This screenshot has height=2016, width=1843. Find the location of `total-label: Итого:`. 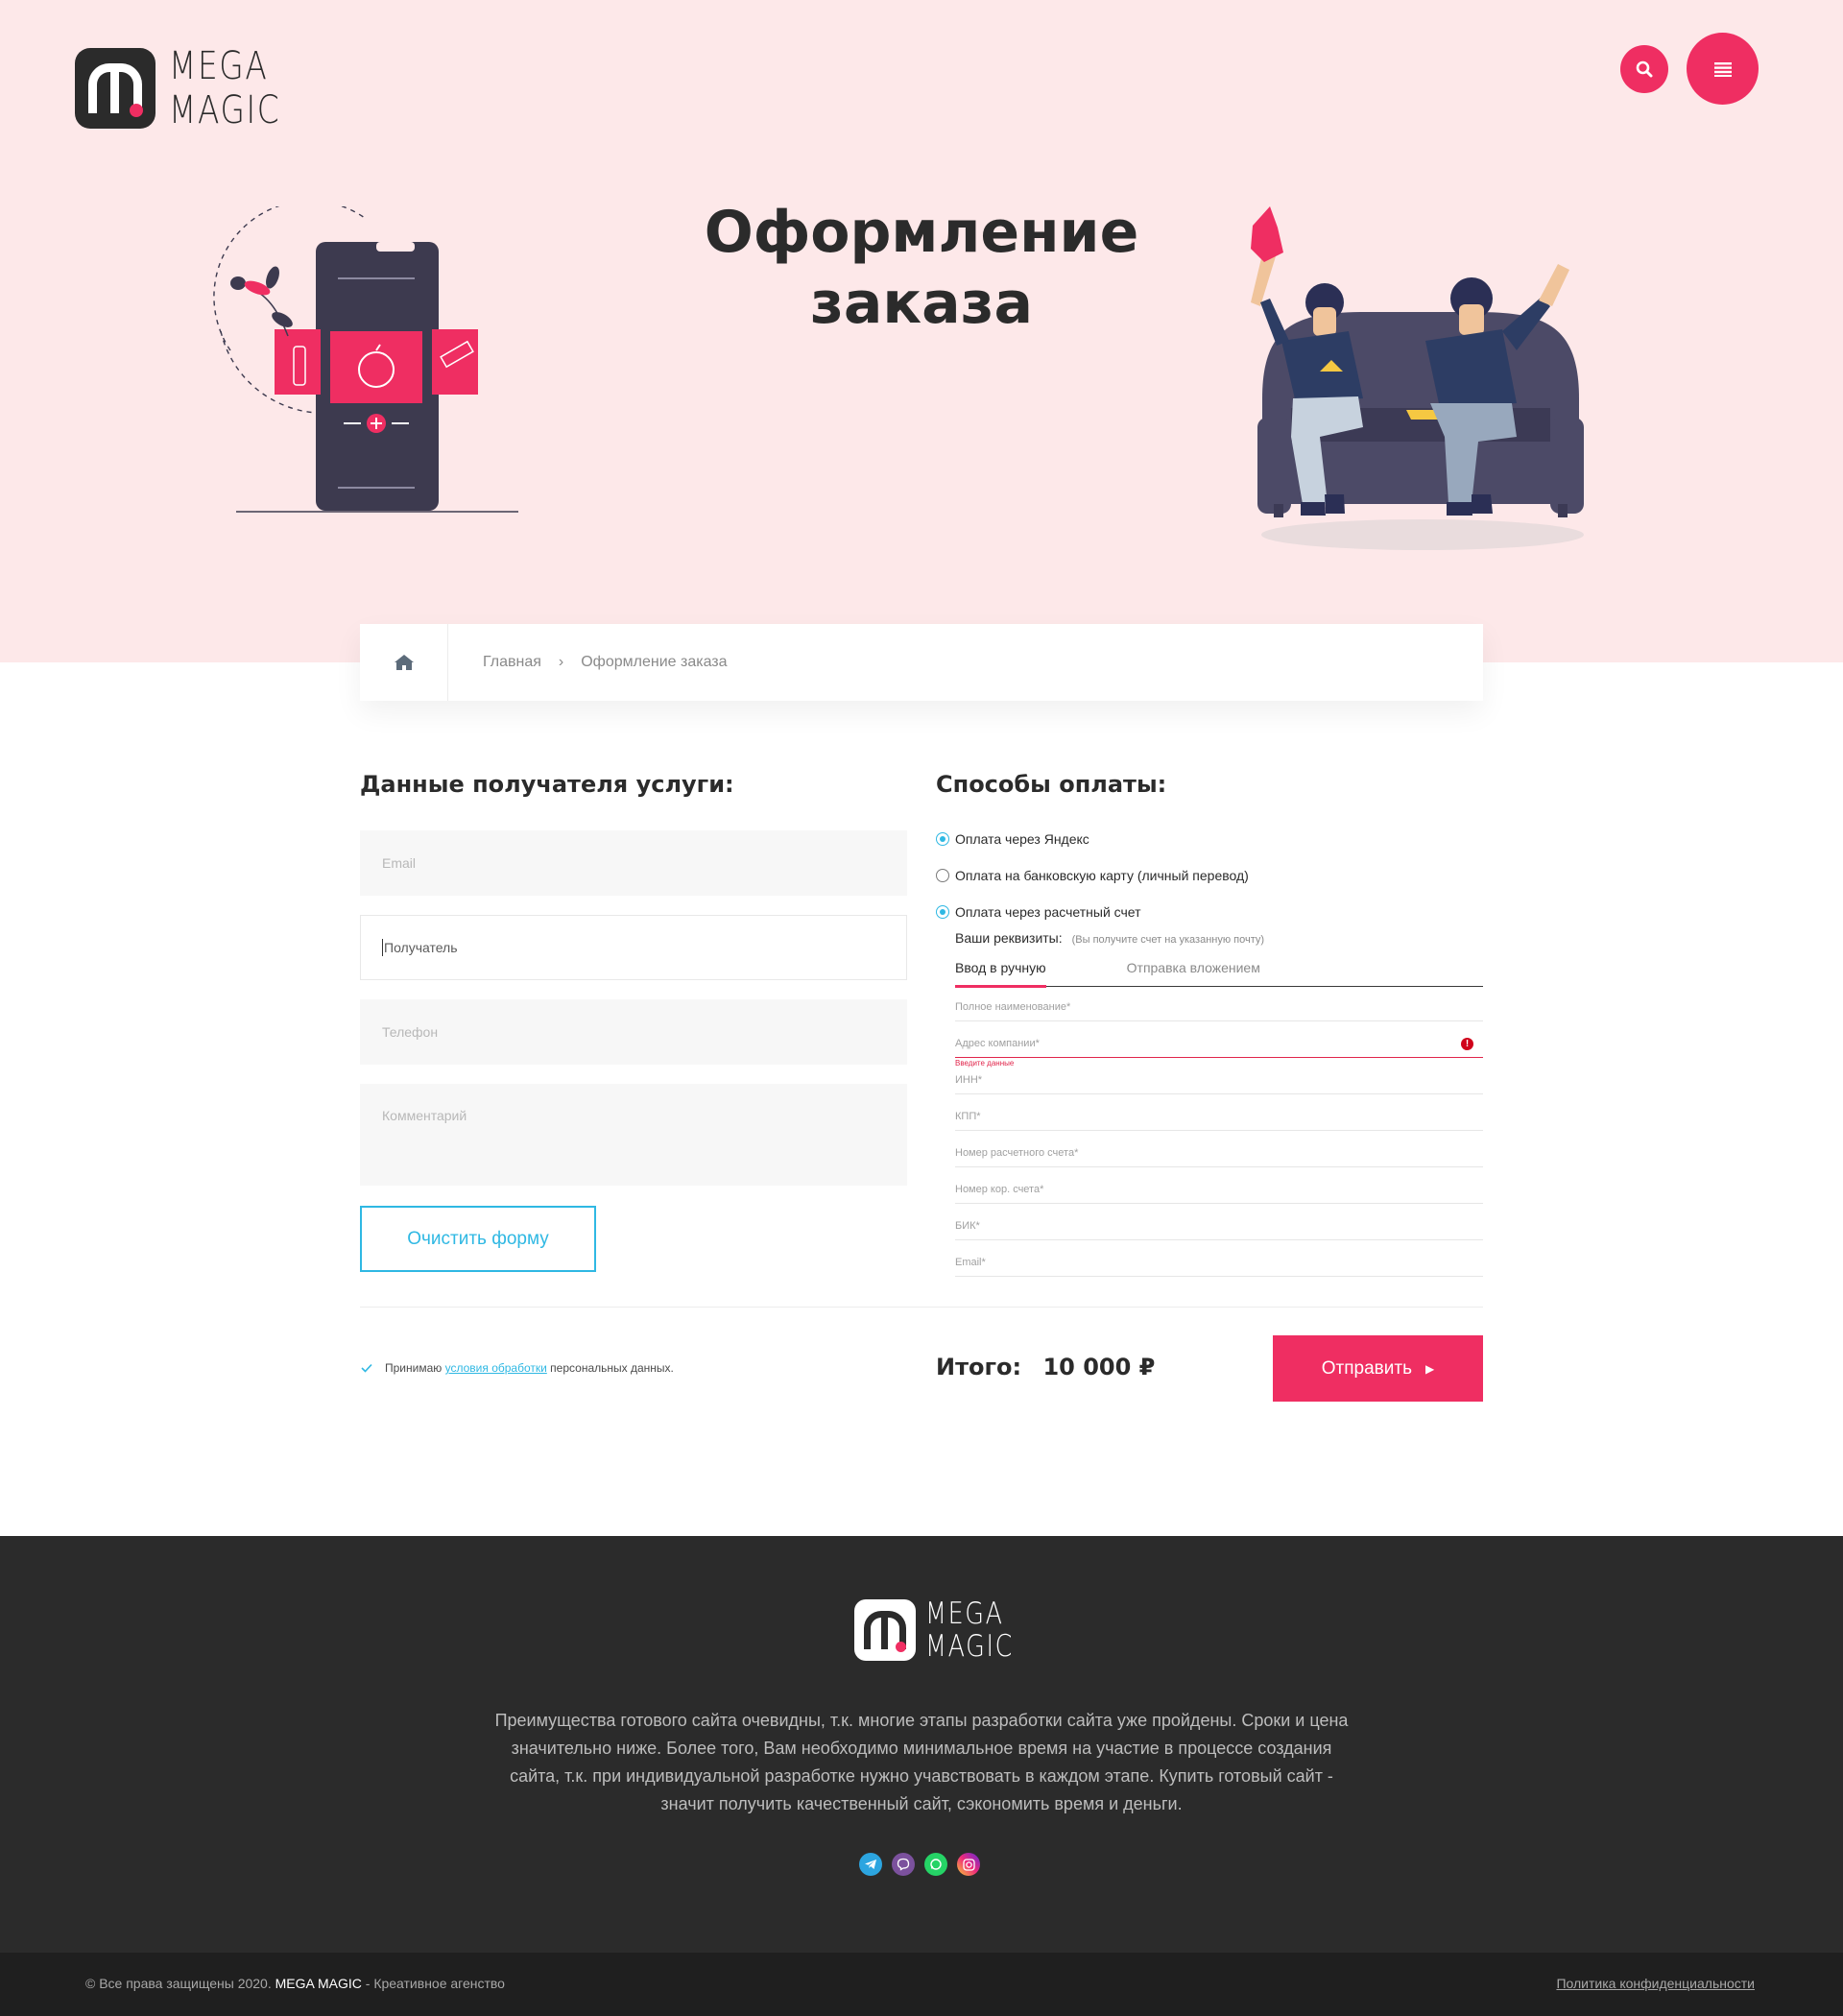

total-label: Итого: is located at coordinates (979, 1367).